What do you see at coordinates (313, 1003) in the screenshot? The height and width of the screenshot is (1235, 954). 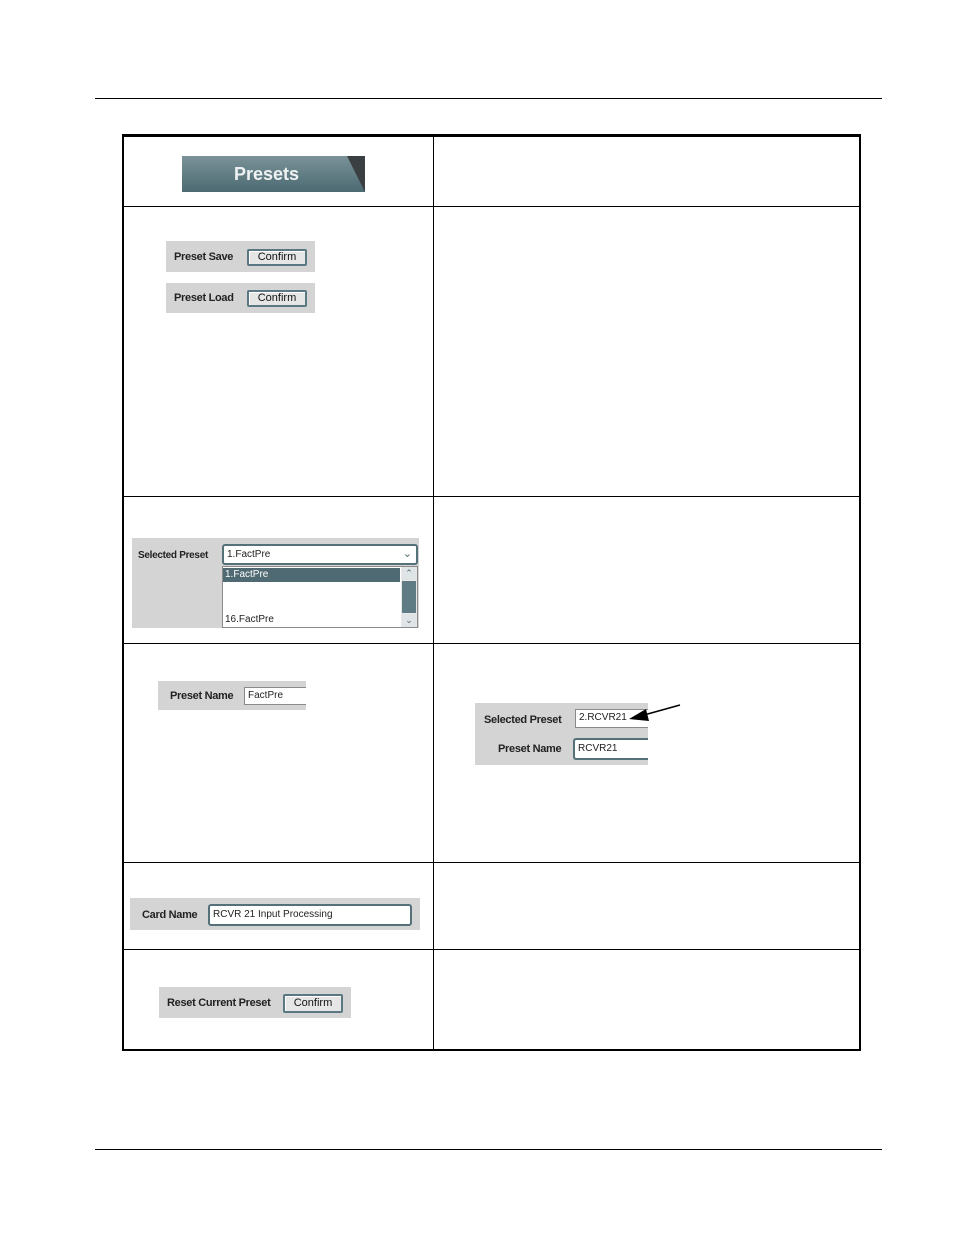 I see `reset-preset-confirm-button: Confirm` at bounding box center [313, 1003].